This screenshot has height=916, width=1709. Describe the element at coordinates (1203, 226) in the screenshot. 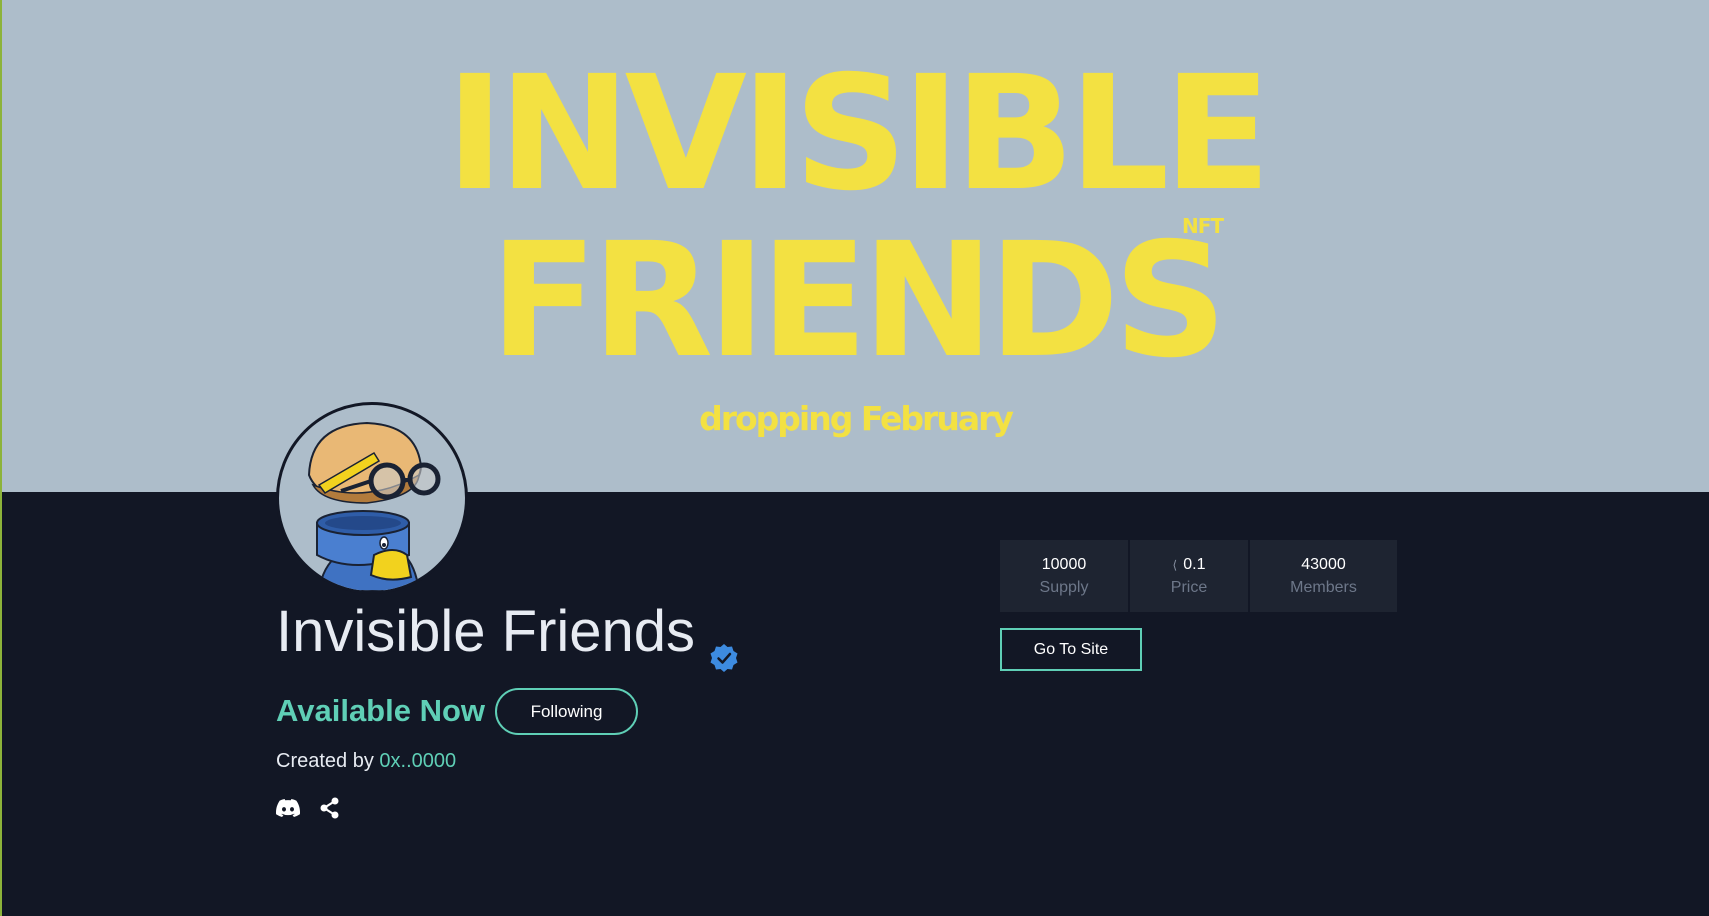

I see `banner-nft-label: NFT` at that location.